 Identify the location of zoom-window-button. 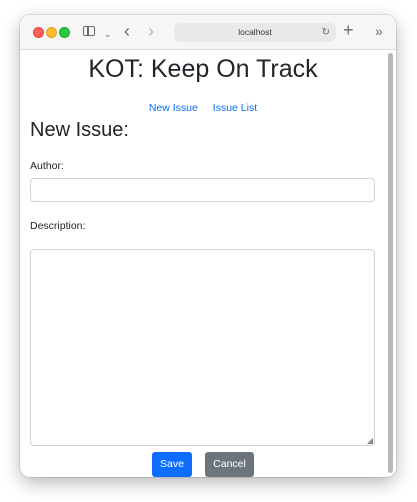
(64, 32).